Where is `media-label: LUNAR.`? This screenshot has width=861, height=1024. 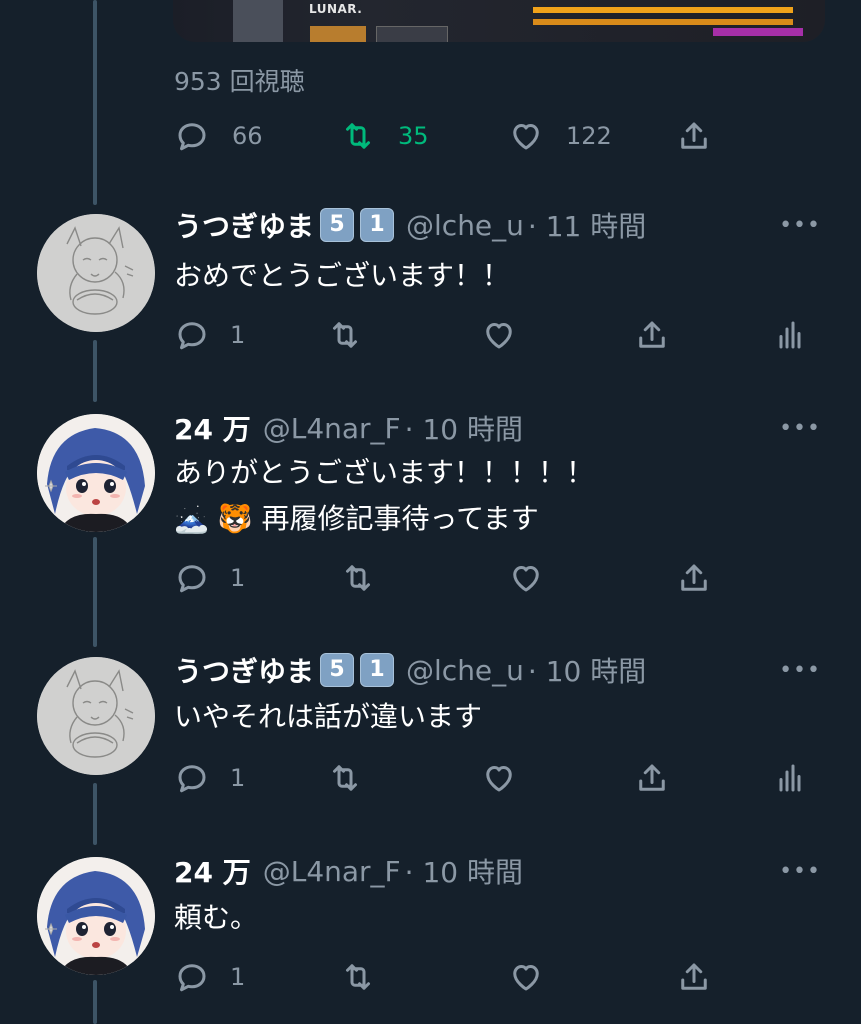 media-label: LUNAR. is located at coordinates (336, 9).